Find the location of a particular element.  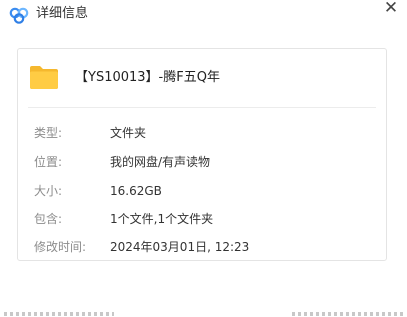

location-value: 我的网盘/有声读物 is located at coordinates (160, 162).